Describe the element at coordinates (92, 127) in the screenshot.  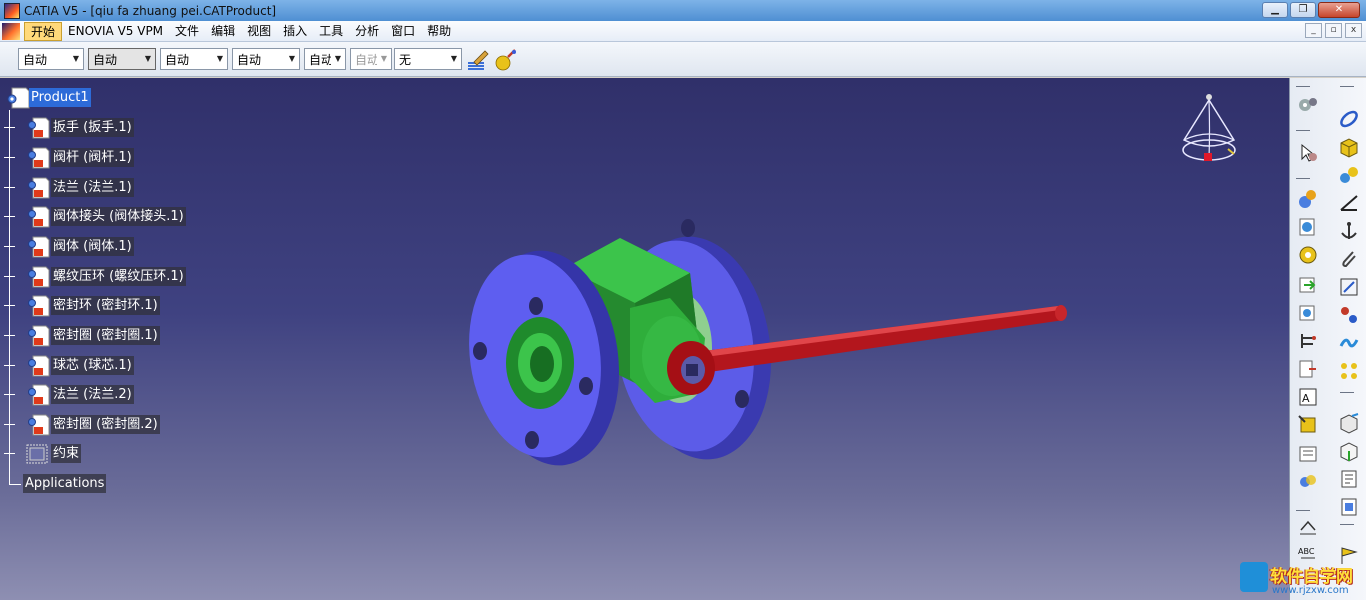
I see `tree-item-label: 扳手 (扳手.1)` at that location.